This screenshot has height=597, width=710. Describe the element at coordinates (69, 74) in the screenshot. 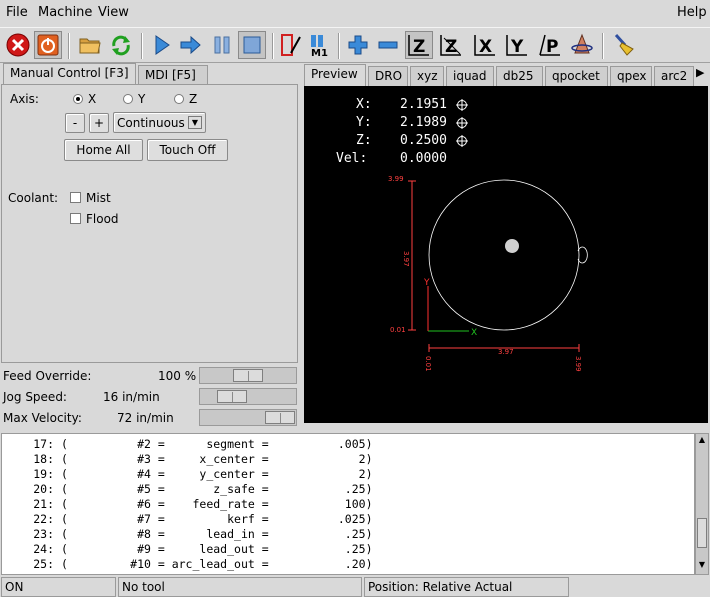

I see `tab-manual-control: Manual Control [F3]` at that location.